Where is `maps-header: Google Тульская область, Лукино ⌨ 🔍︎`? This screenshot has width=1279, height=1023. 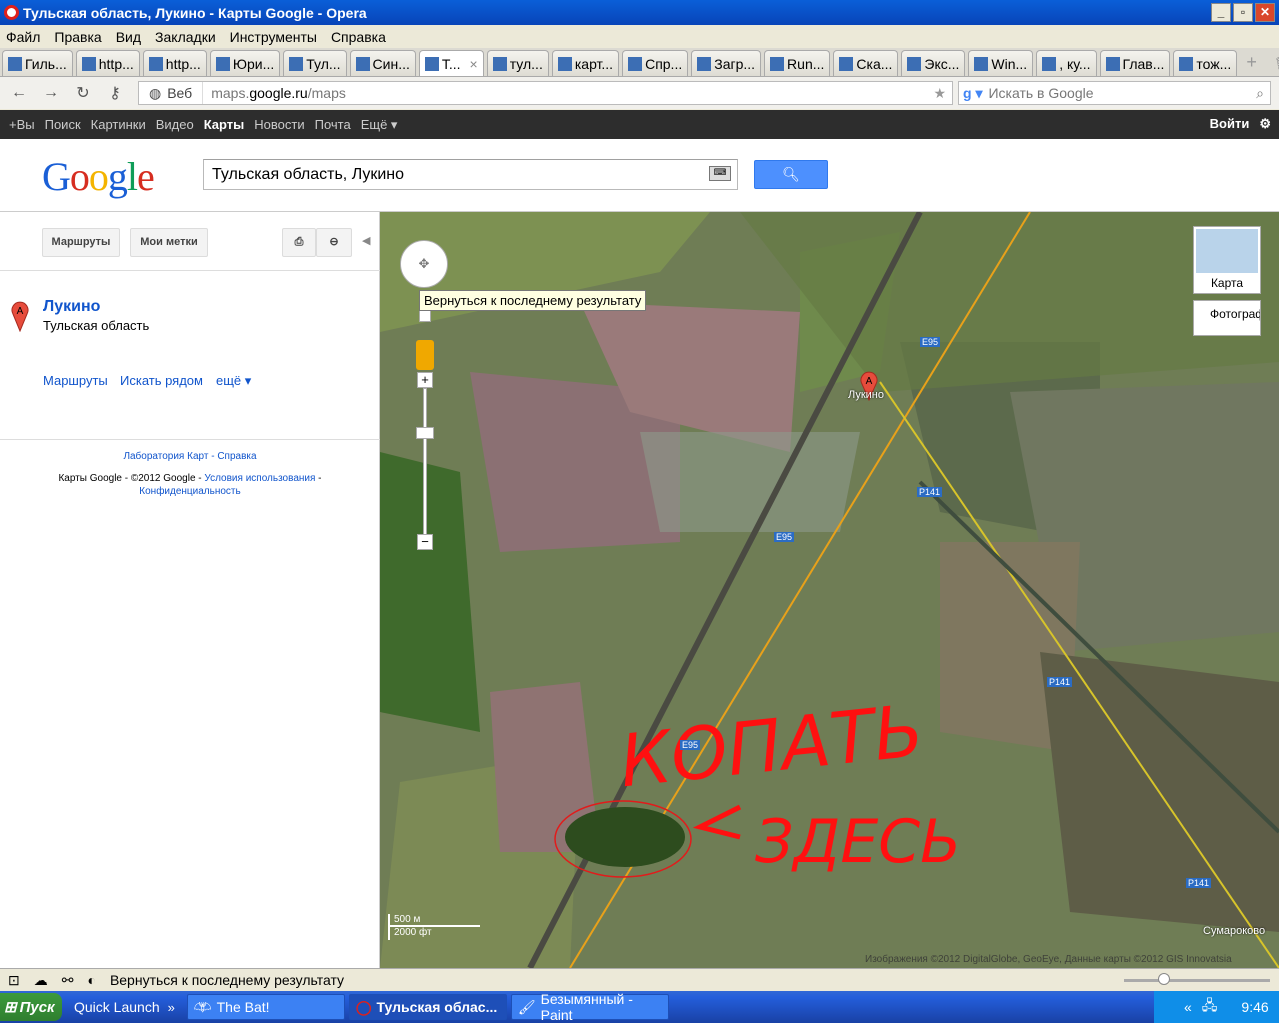 maps-header: Google Тульская область, Лукино ⌨ 🔍︎ is located at coordinates (639, 175).